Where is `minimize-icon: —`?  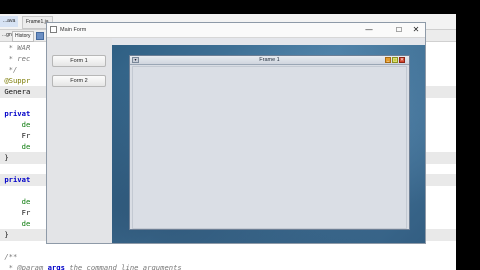
minimize-icon: — is located at coordinates (369, 30).